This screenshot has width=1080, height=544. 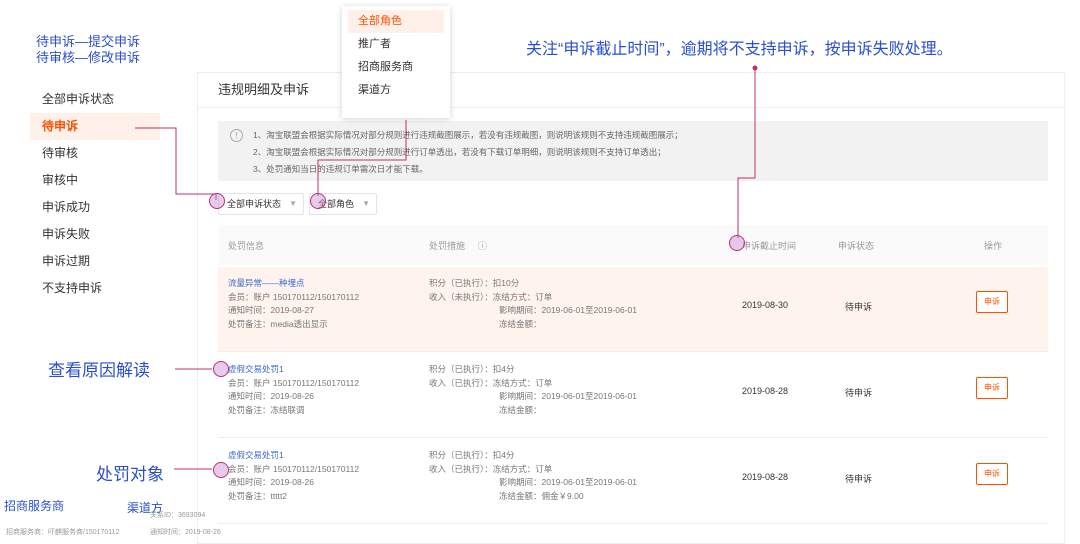 What do you see at coordinates (755, 68) in the screenshot?
I see `line-endpoint` at bounding box center [755, 68].